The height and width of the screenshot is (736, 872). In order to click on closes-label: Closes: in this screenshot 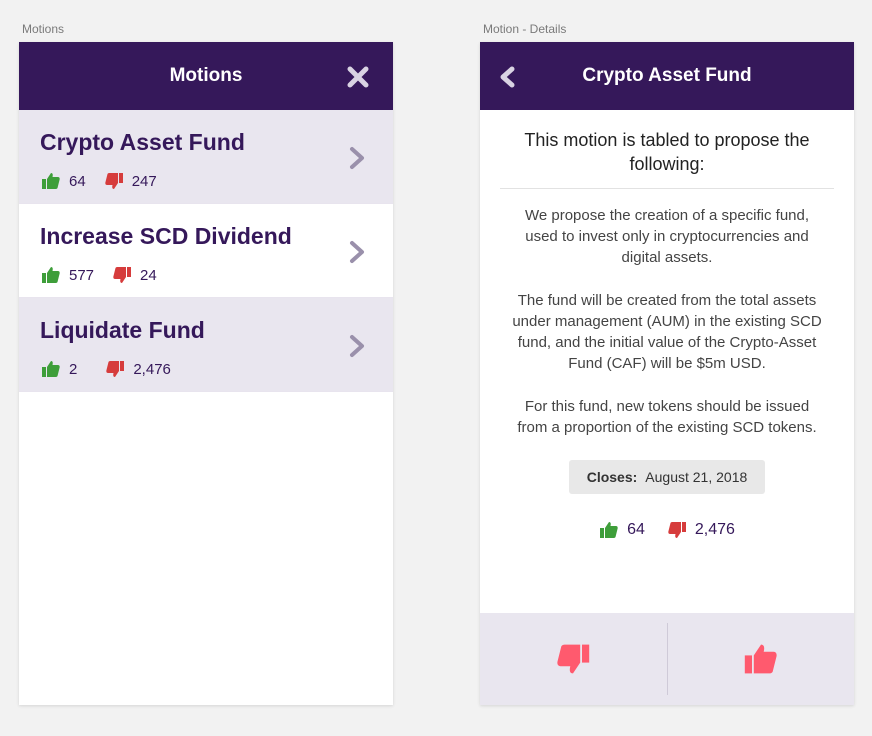, I will do `click(612, 477)`.